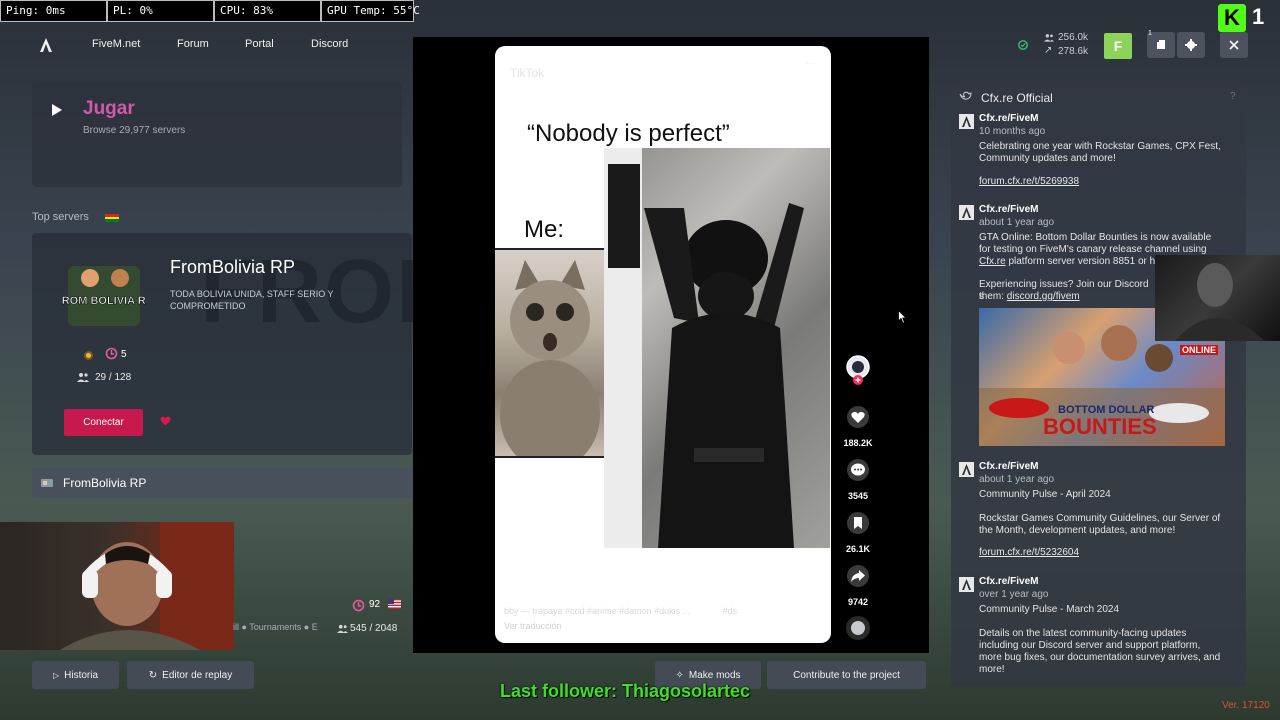 This screenshot has height=720, width=1280. Describe the element at coordinates (53, 11) in the screenshot. I see `ping-readout: Ping: 0ms` at that location.